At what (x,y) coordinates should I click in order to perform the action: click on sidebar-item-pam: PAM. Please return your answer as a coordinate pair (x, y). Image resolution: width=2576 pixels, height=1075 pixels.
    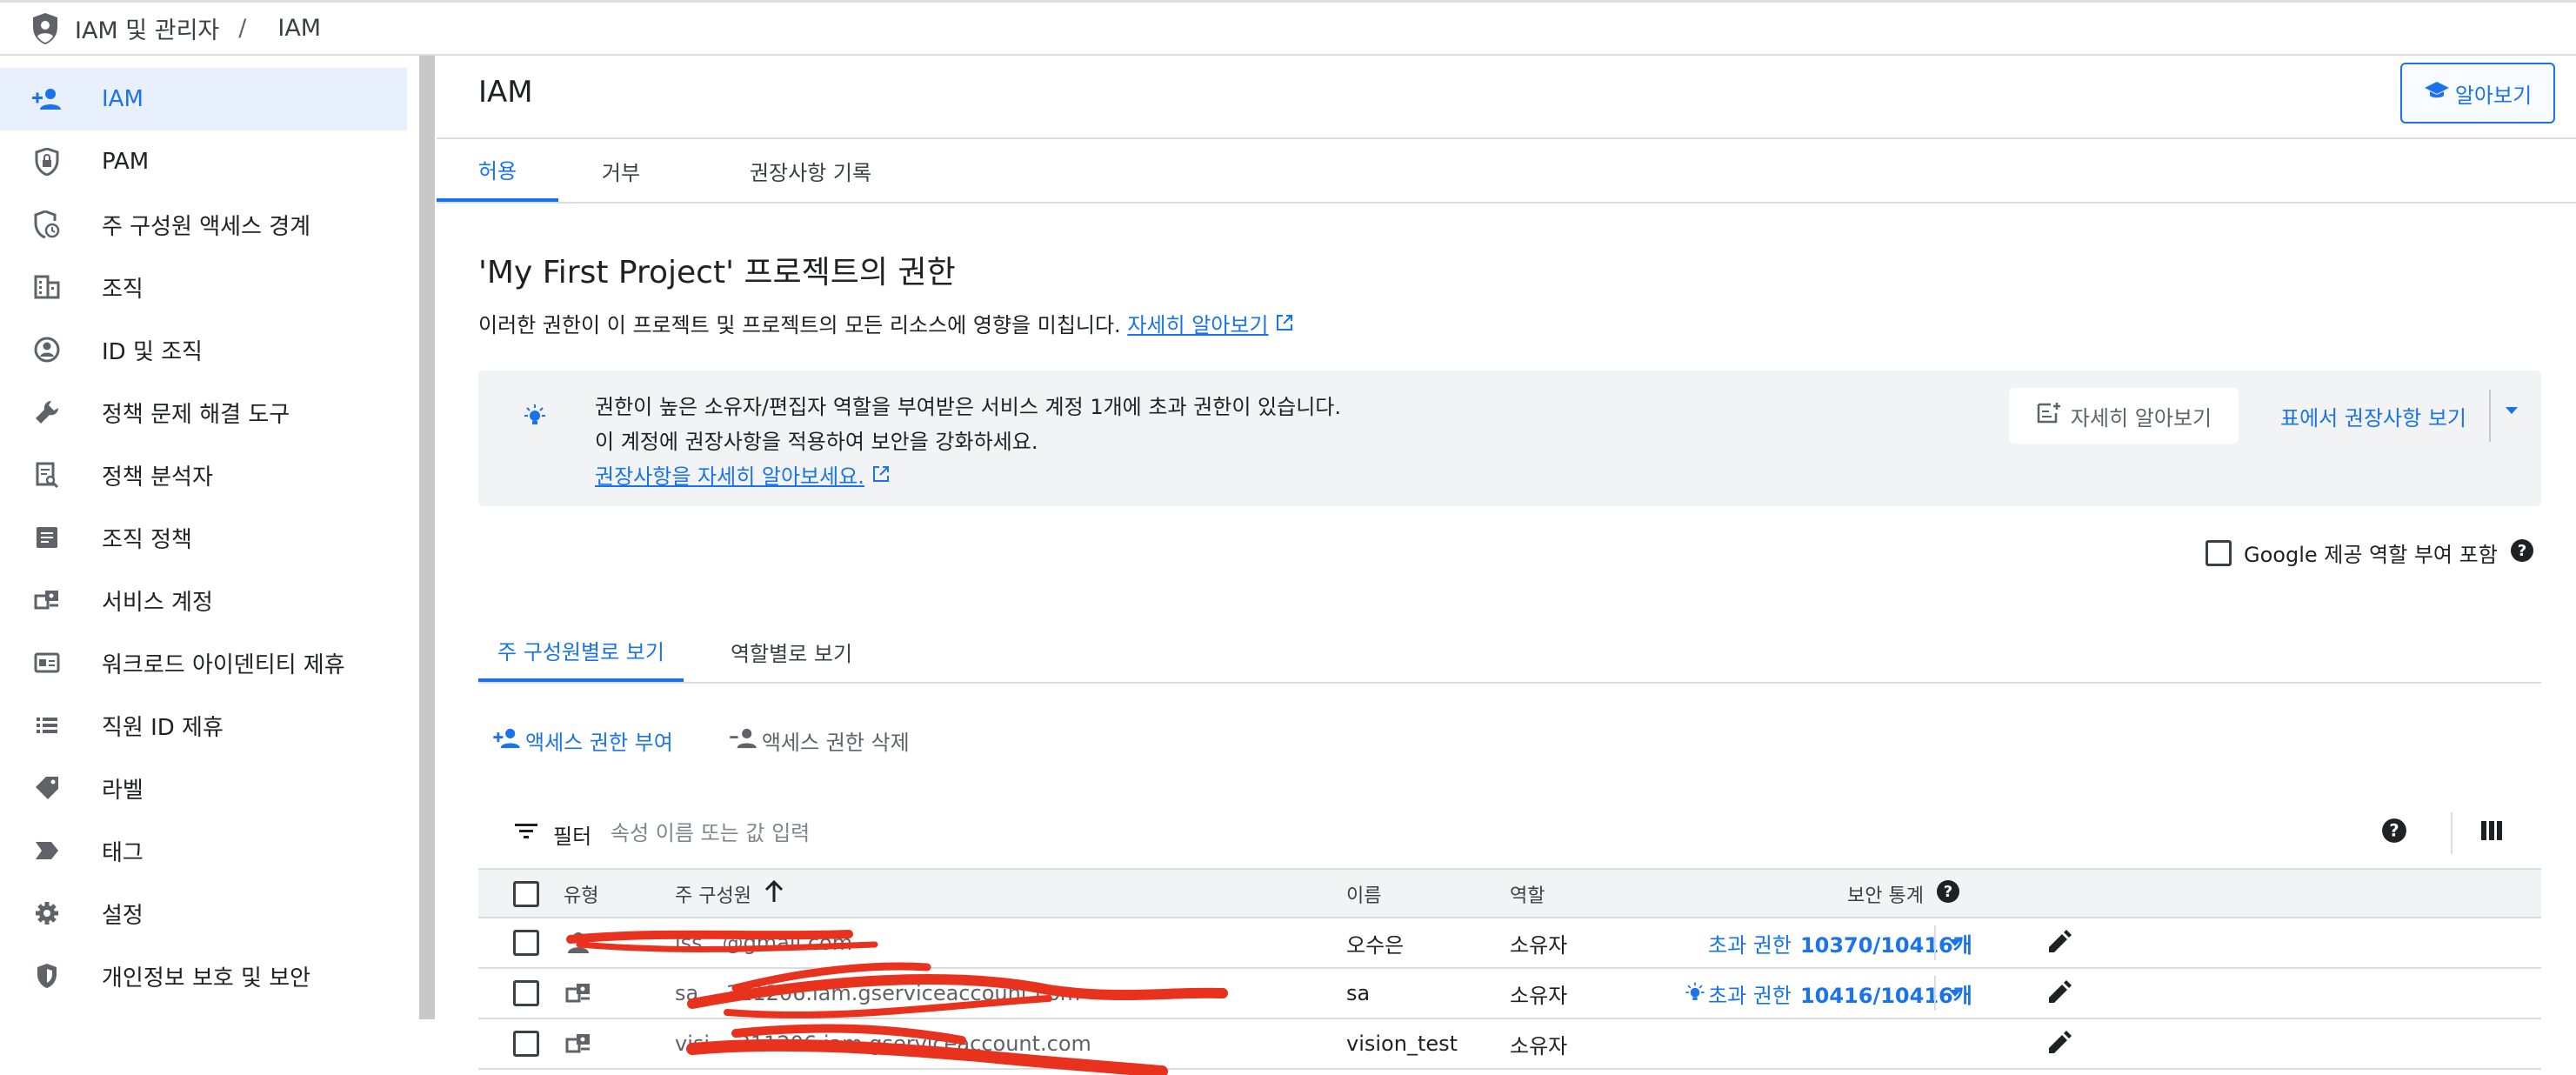
    Looking at the image, I should click on (203, 161).